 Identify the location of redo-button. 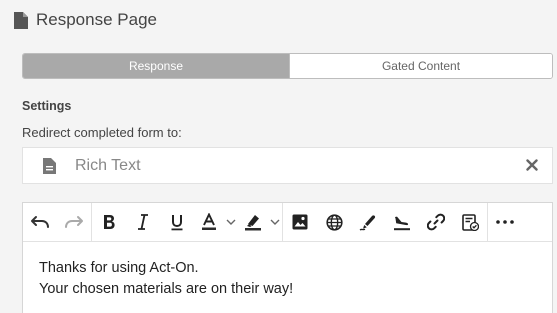
(74, 222).